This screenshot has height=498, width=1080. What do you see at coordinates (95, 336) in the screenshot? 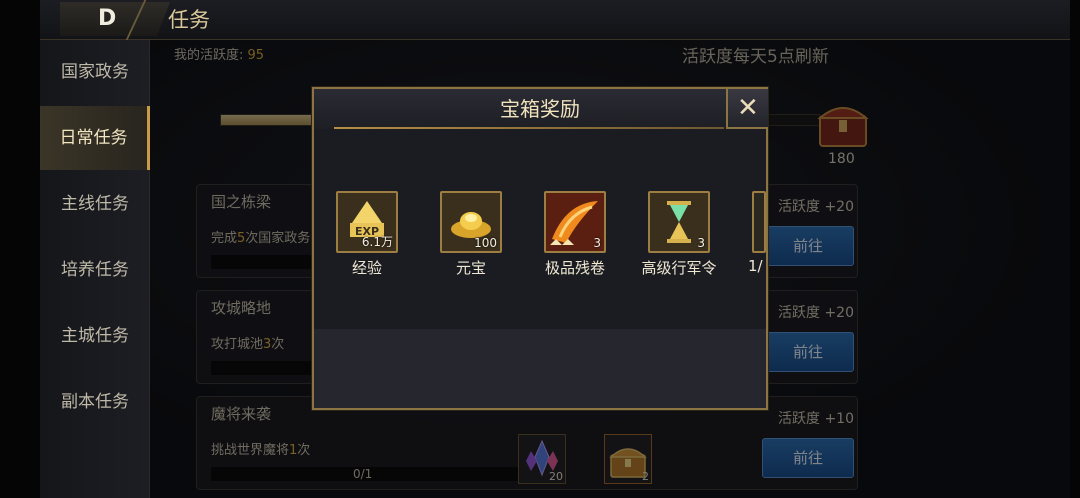
I see `sidebar-item-city-tasks: 主城任务` at bounding box center [95, 336].